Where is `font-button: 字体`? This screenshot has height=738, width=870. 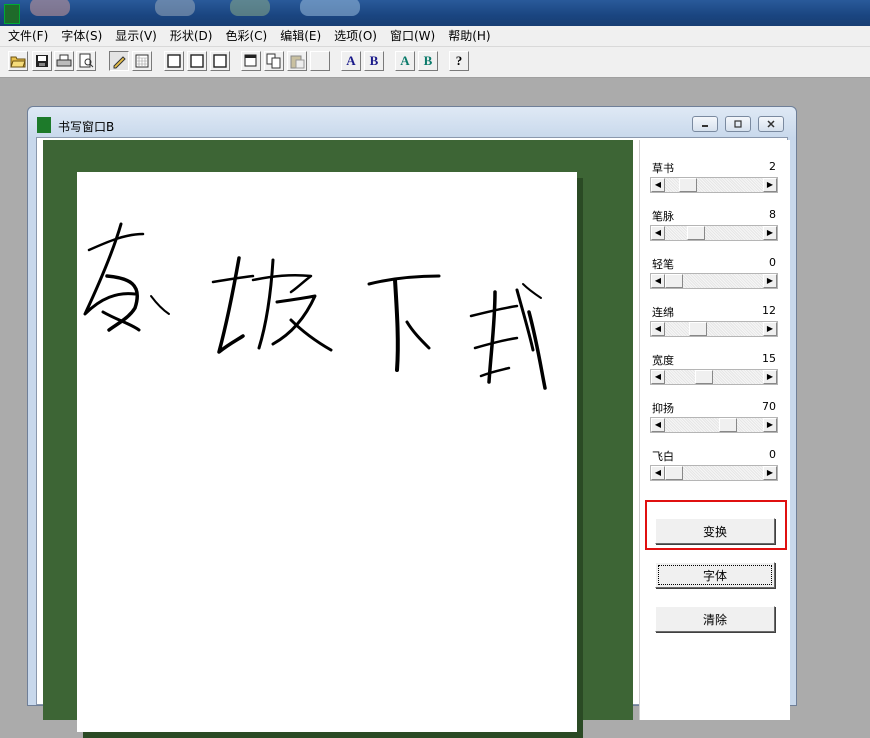
font-button: 字体 is located at coordinates (715, 575).